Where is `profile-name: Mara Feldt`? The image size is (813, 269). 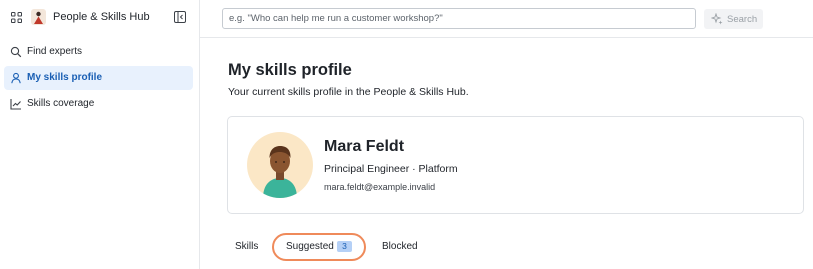
profile-name: Mara Feldt is located at coordinates (364, 146).